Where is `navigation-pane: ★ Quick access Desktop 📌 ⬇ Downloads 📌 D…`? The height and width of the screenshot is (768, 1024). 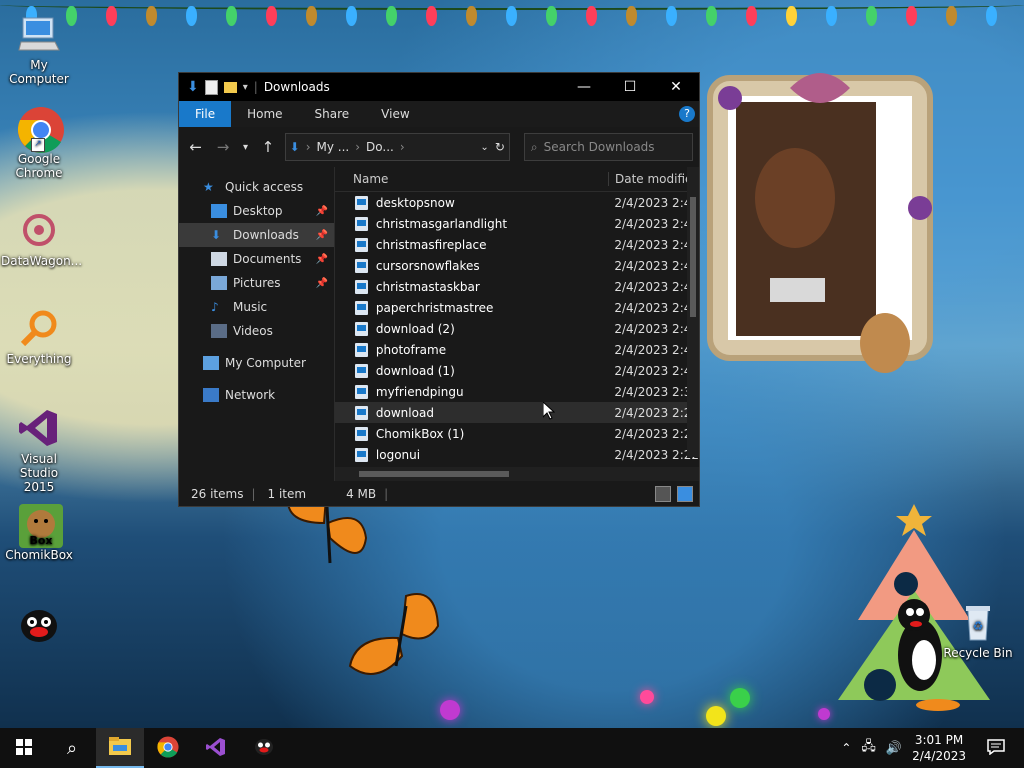 navigation-pane: ★ Quick access Desktop 📌 ⬇ Downloads 📌 D… is located at coordinates (257, 324).